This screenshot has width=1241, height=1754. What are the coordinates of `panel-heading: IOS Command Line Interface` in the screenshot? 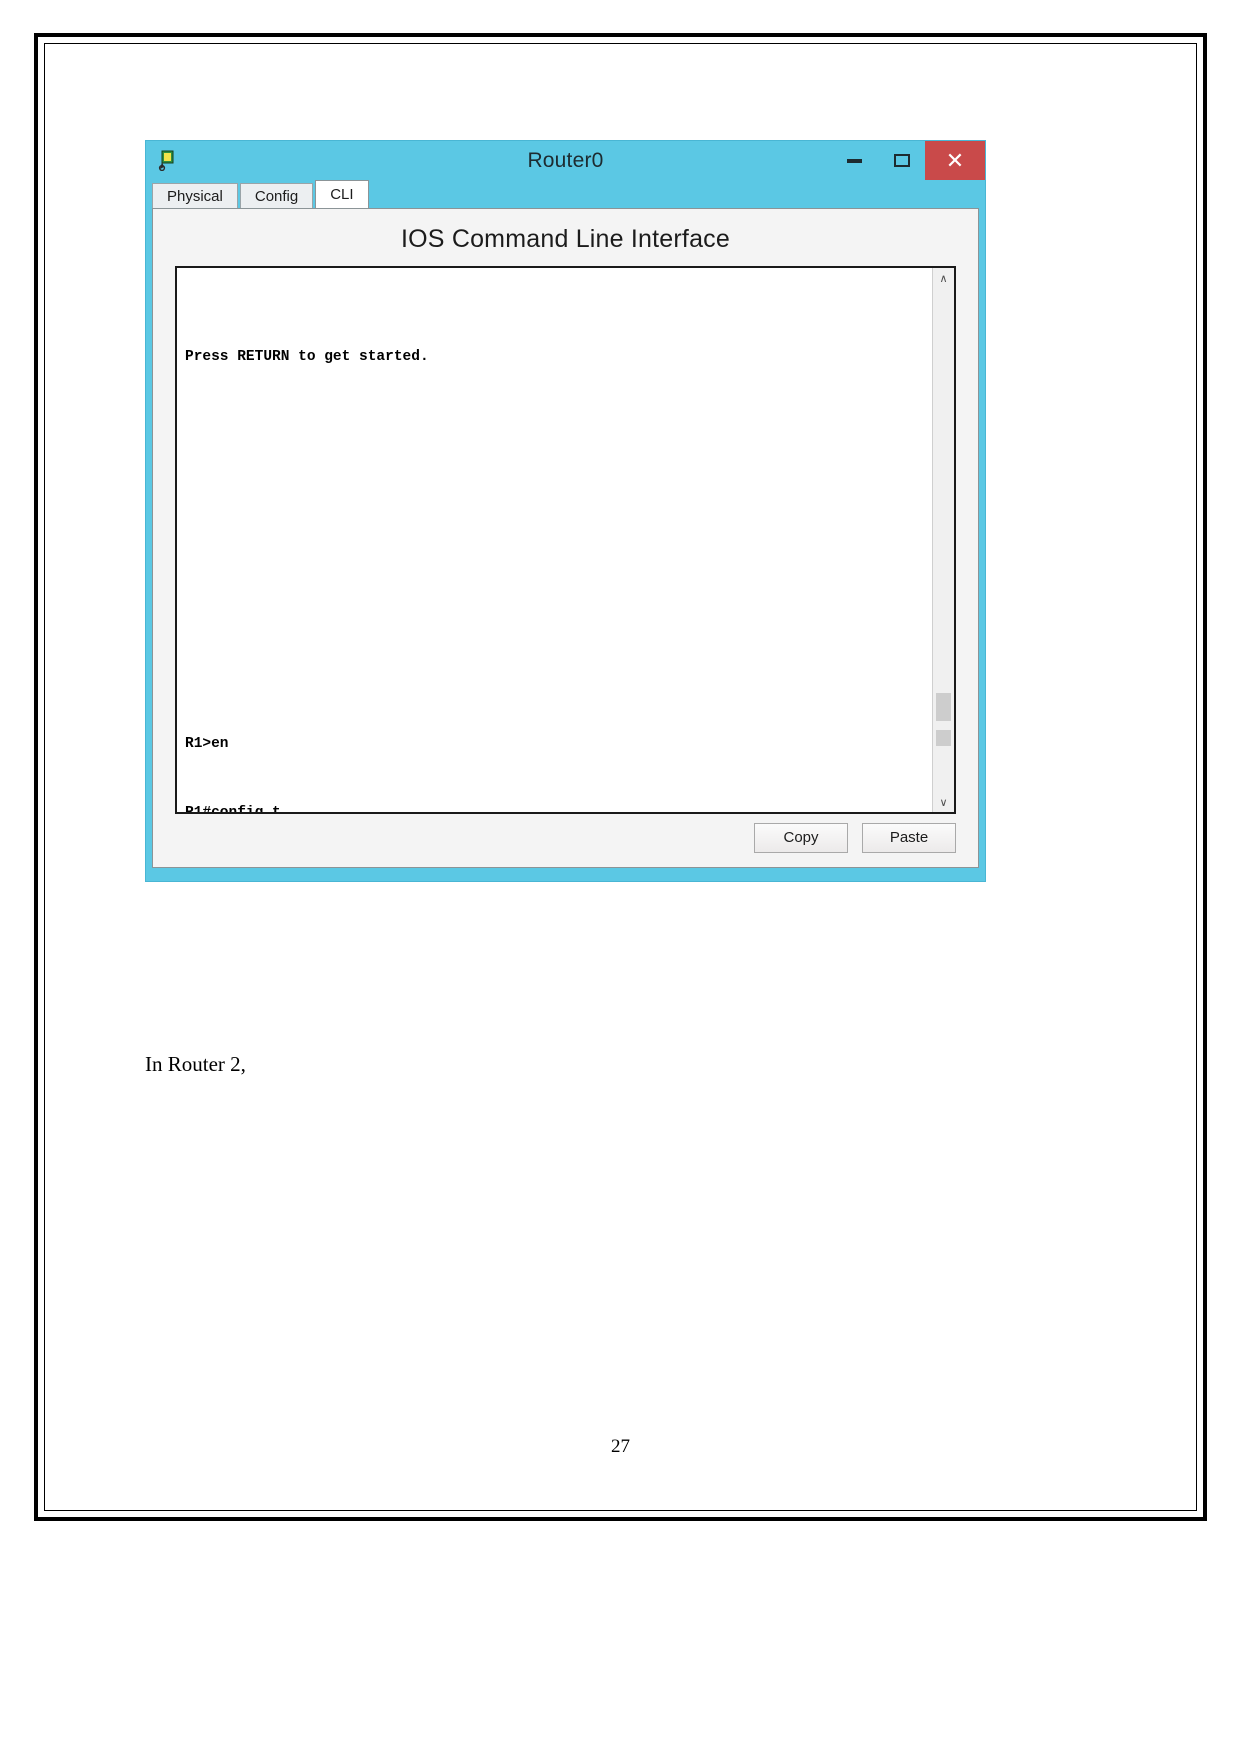 It's located at (565, 239).